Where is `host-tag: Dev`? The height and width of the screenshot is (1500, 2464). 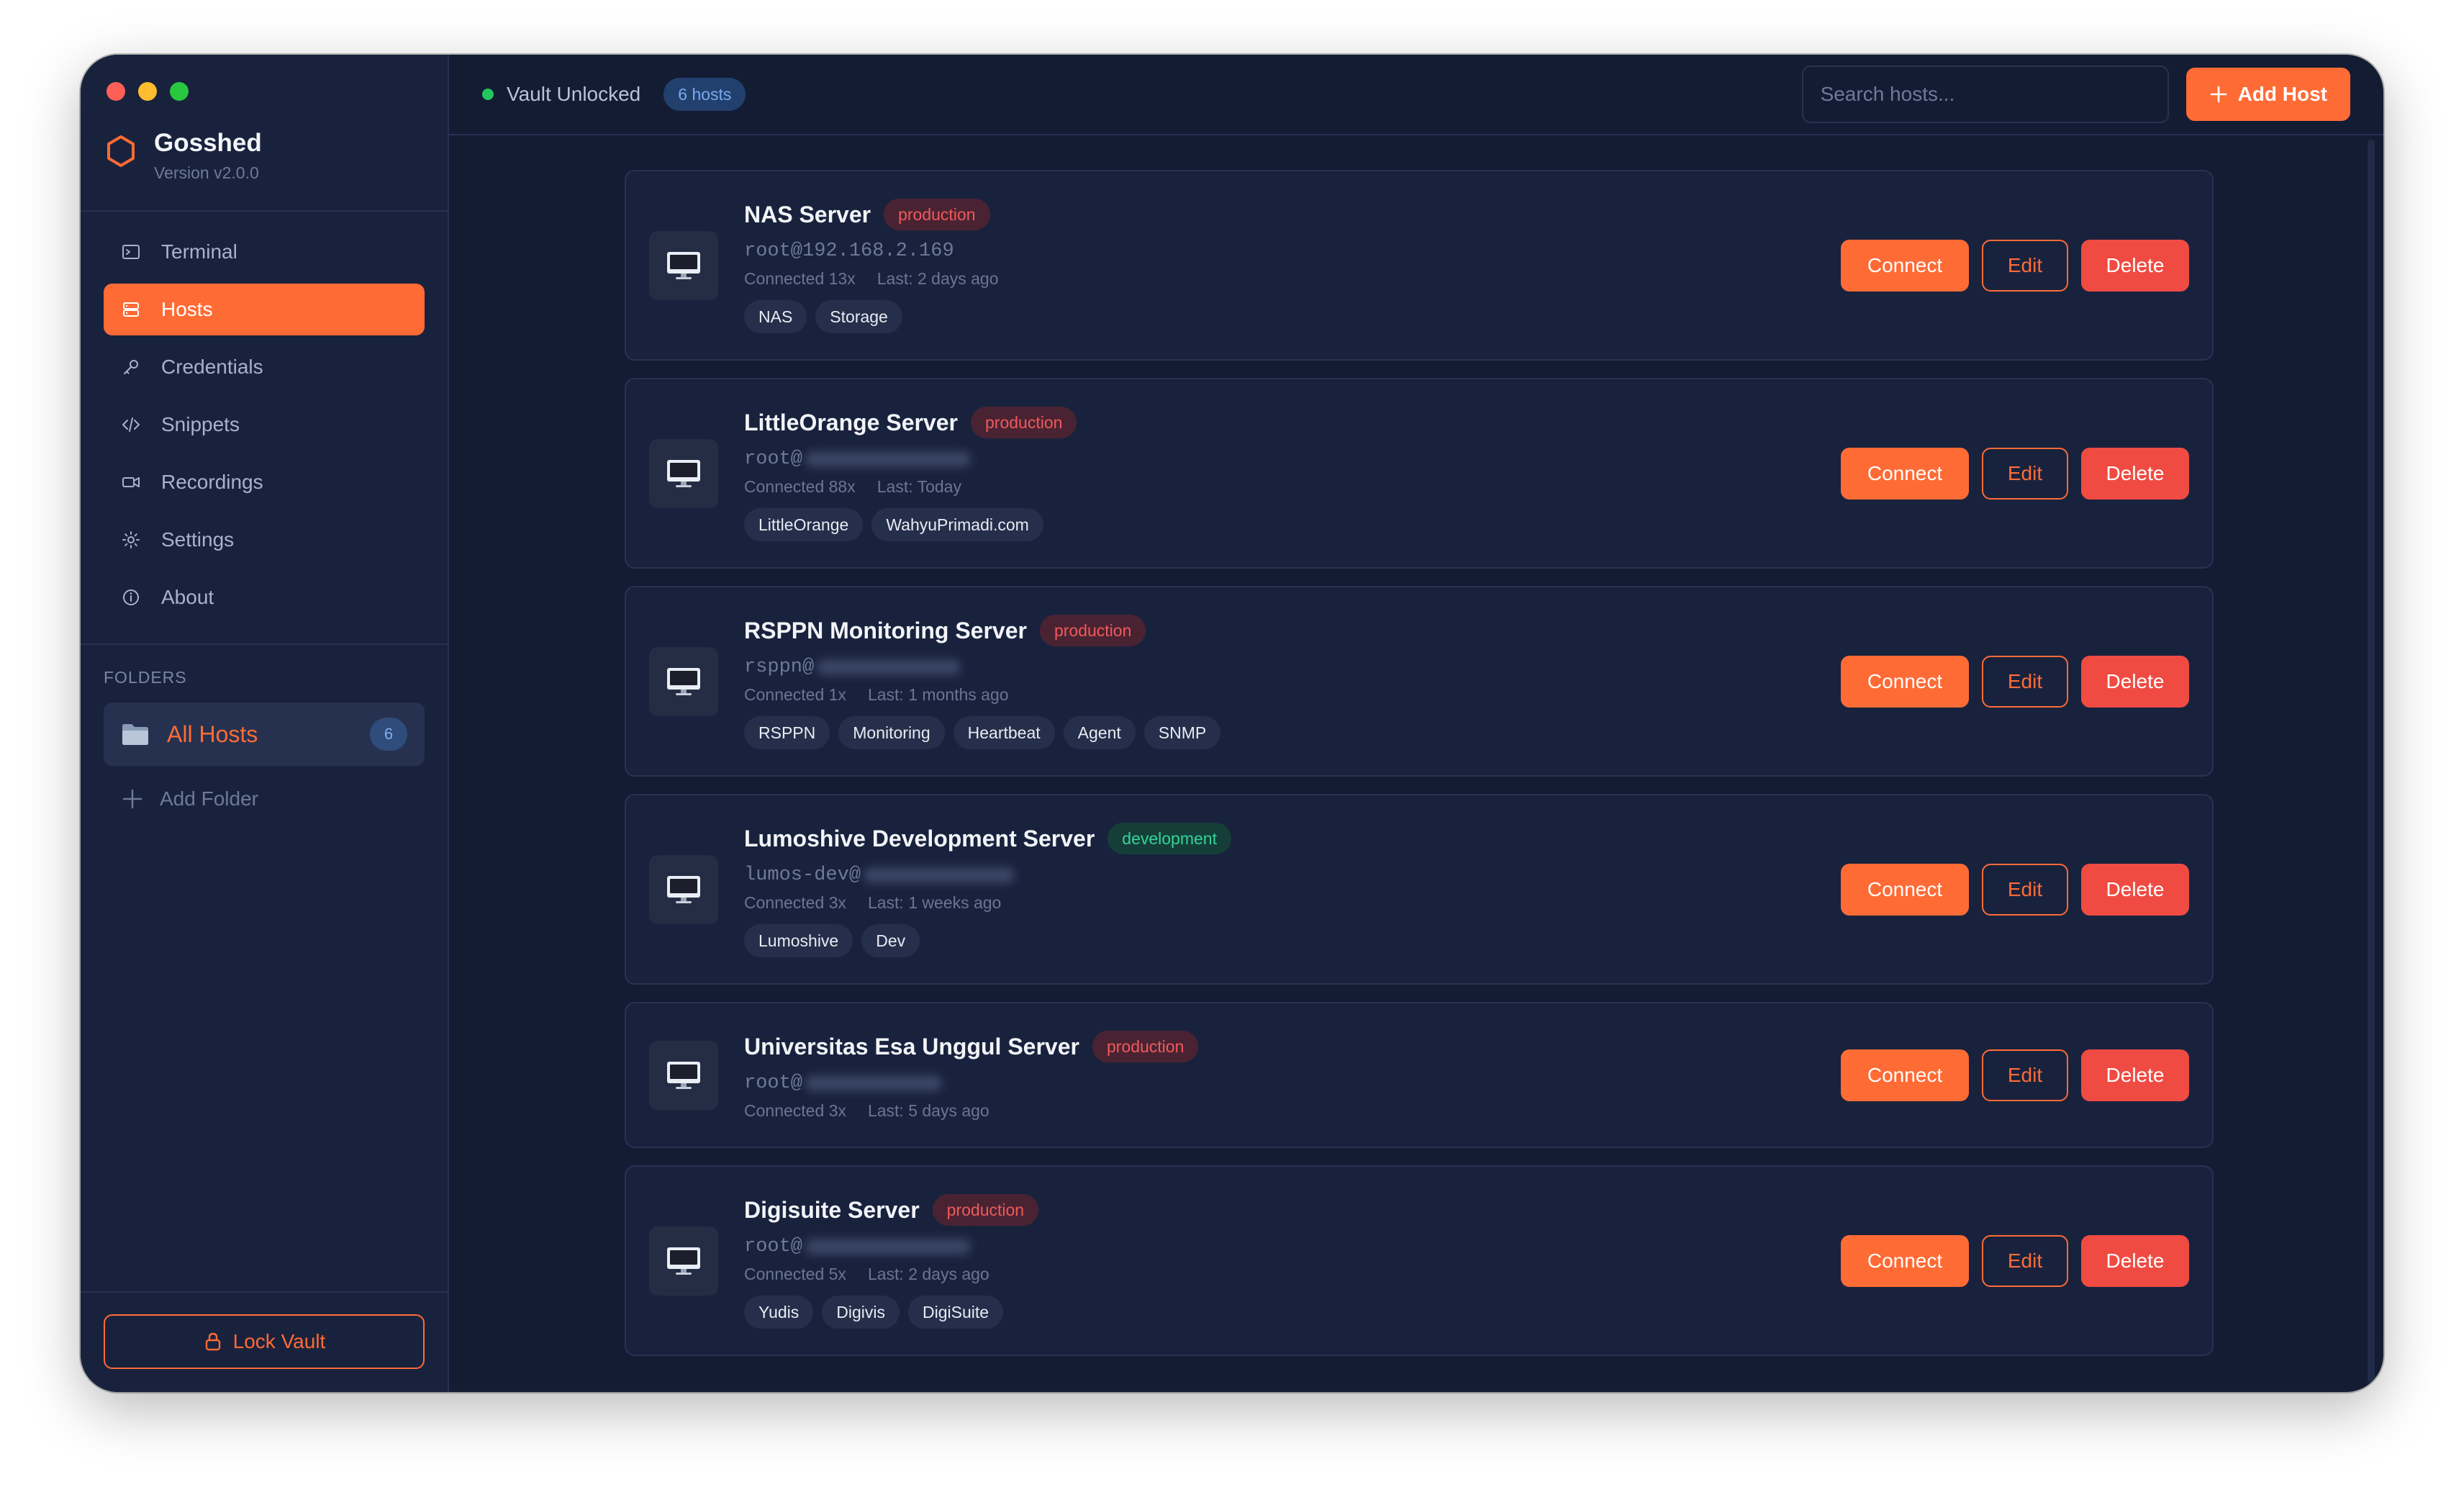 host-tag: Dev is located at coordinates (890, 940).